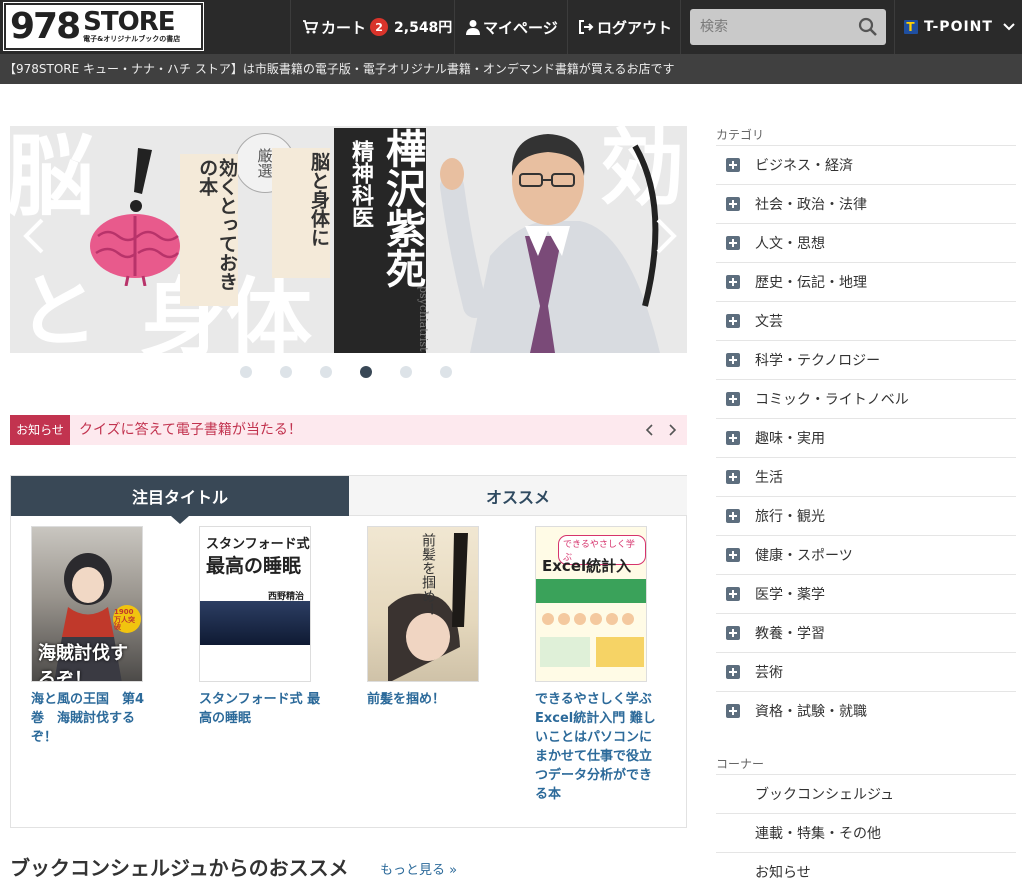  What do you see at coordinates (866, 632) in the screenshot?
I see `category-item: 教養・学習` at bounding box center [866, 632].